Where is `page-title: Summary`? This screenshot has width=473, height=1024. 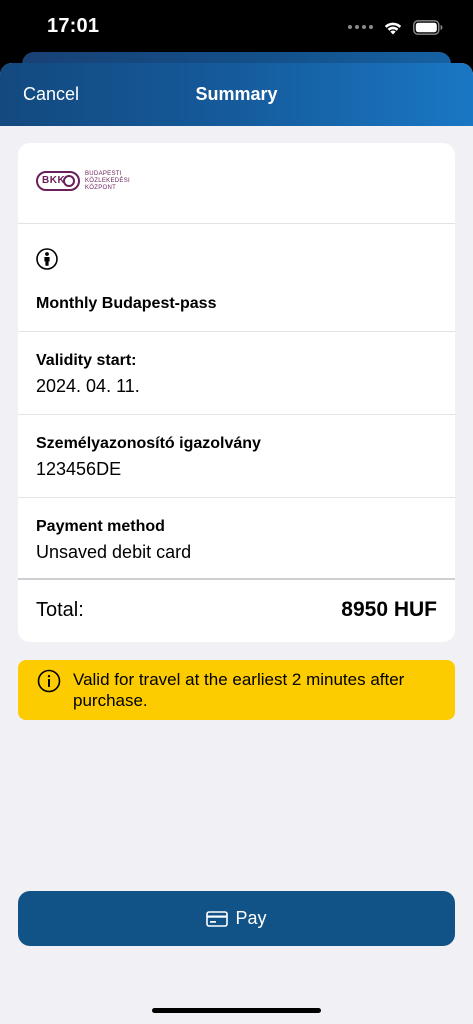 page-title: Summary is located at coordinates (236, 94).